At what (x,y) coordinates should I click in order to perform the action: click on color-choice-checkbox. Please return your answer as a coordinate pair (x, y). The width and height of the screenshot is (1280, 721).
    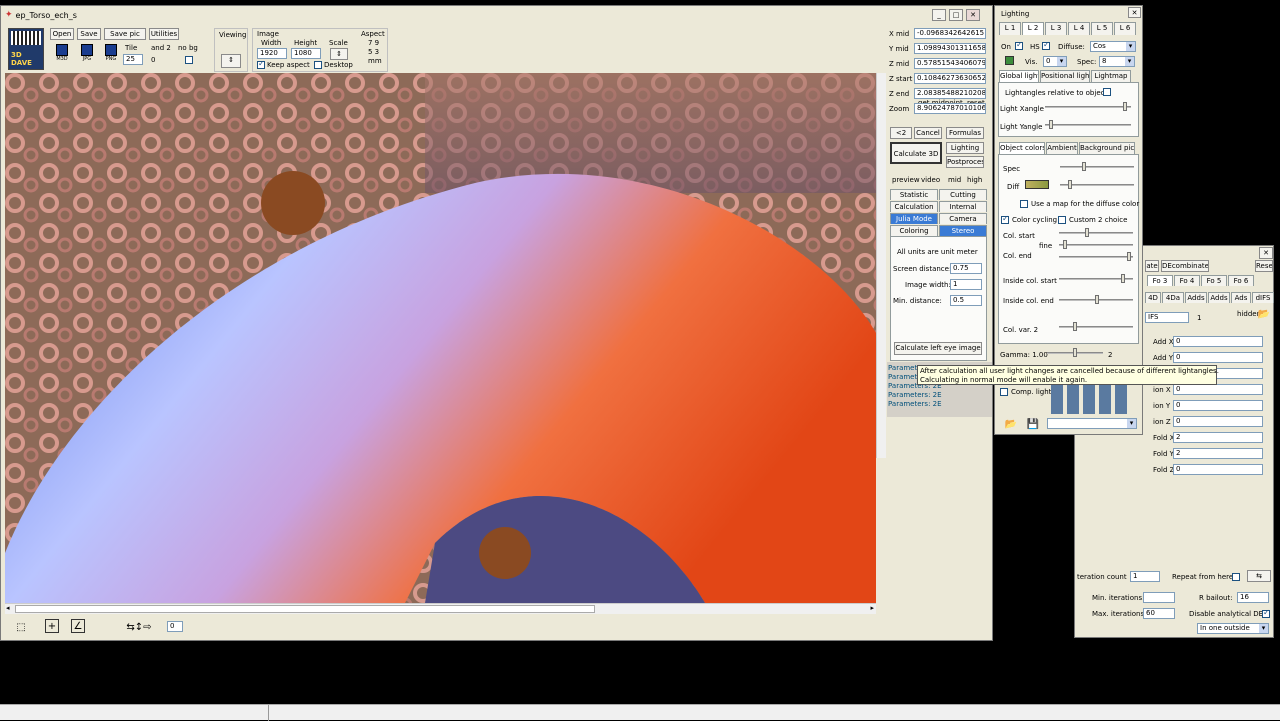
    Looking at the image, I should click on (1062, 220).